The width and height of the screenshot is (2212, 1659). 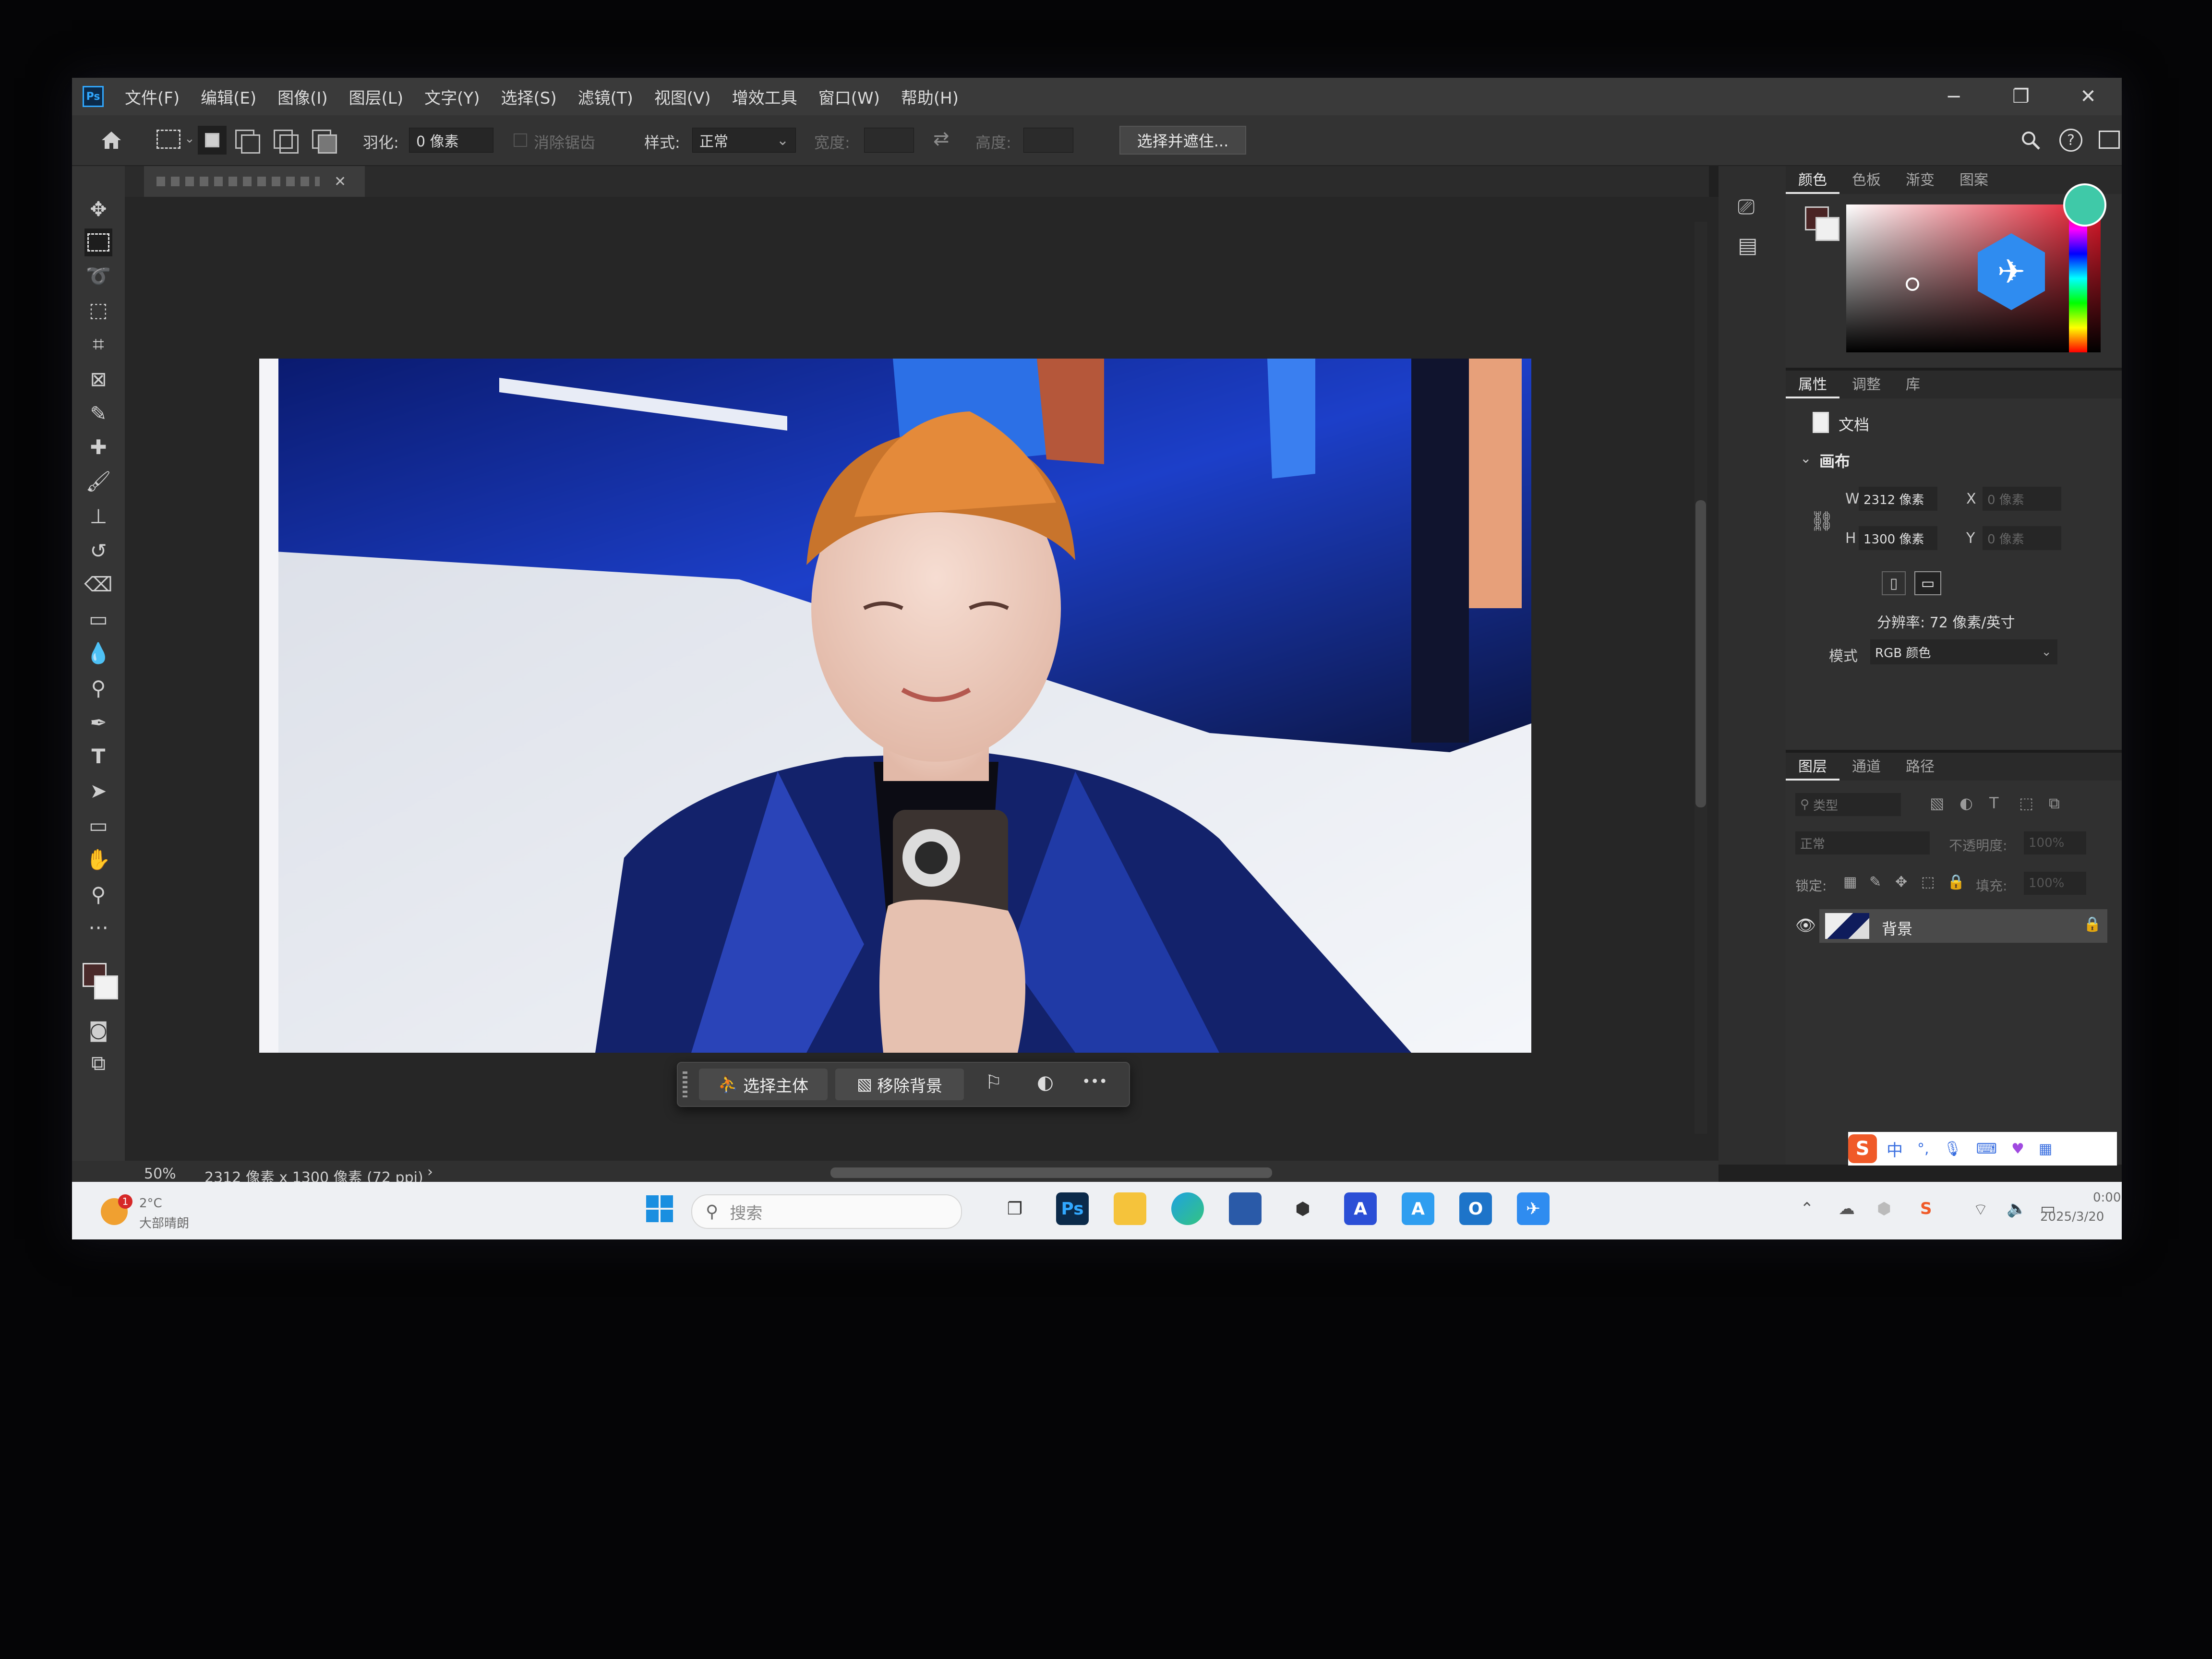 What do you see at coordinates (1534, 1208) in the screenshot?
I see `assistant-taskbar-icon: ✈` at bounding box center [1534, 1208].